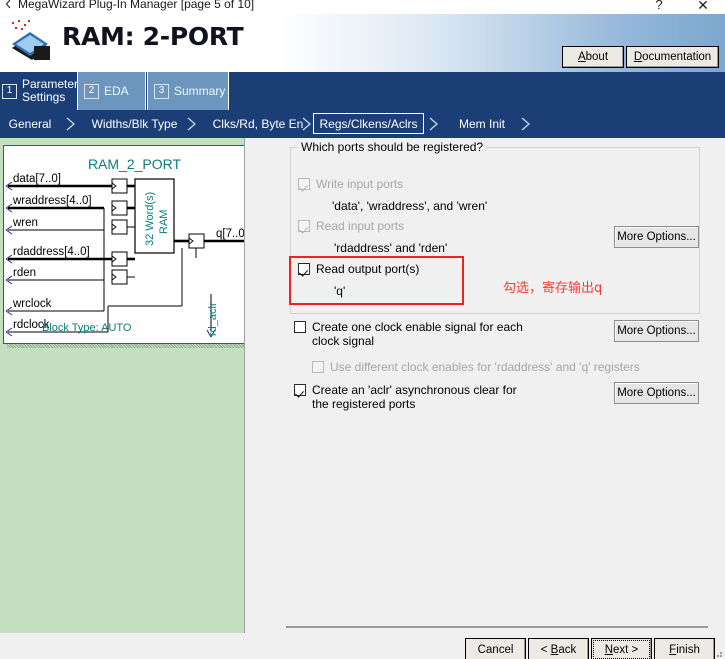  Describe the element at coordinates (414, 390) in the screenshot. I see `checkbox-label-line1: Create an 'aclr' asynchronous clear for` at that location.